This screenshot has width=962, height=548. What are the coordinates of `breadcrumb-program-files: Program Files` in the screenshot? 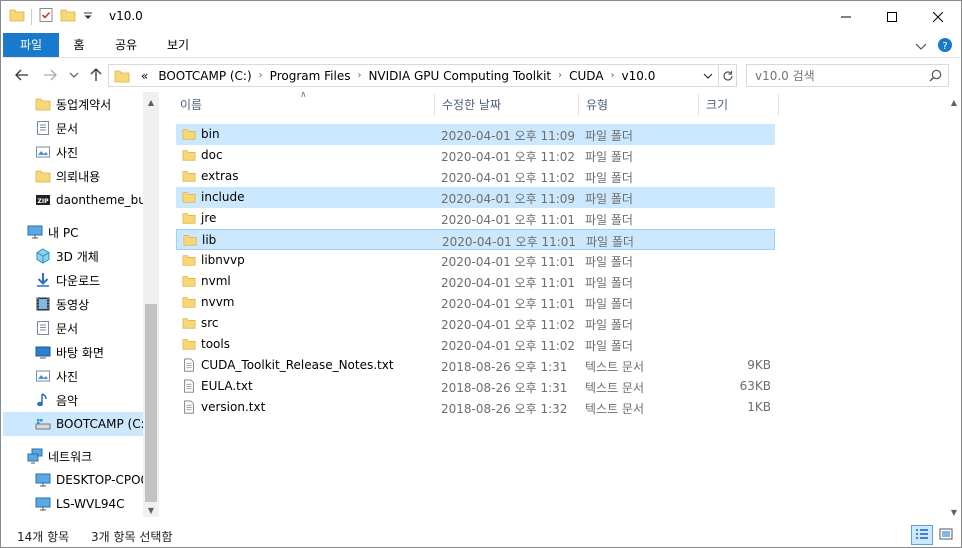 It's located at (310, 76).